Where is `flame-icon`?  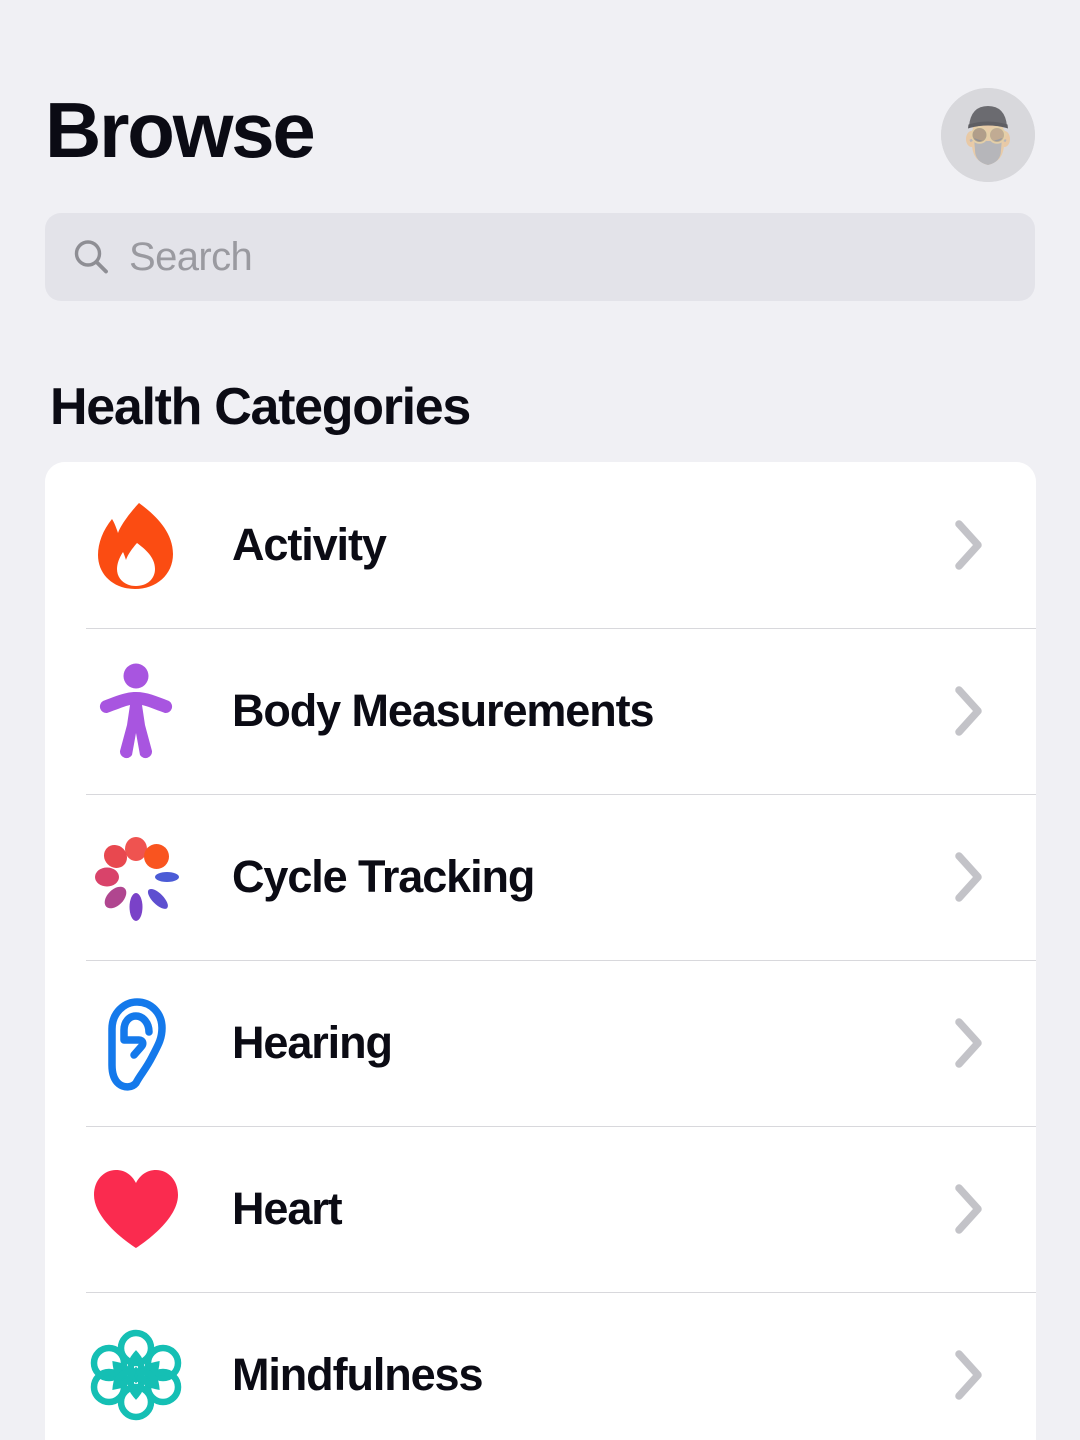 flame-icon is located at coordinates (136, 545).